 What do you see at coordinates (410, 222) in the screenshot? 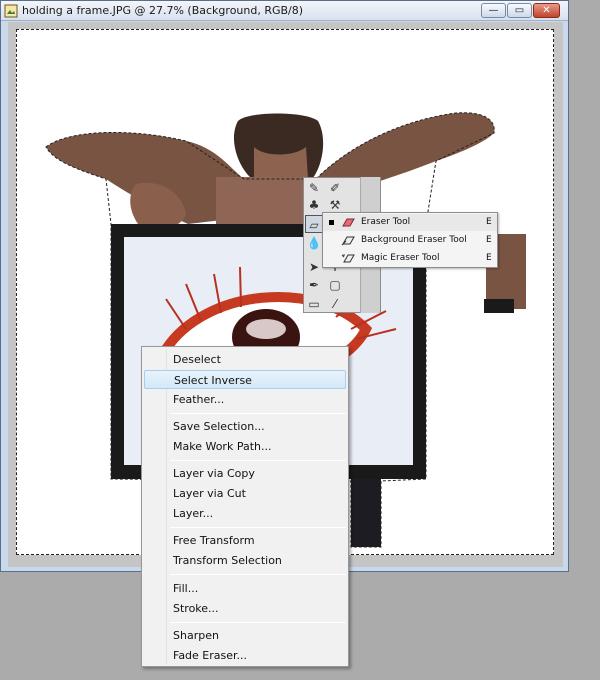
I see `flyout-item-eraser: Eraser Tool E` at bounding box center [410, 222].